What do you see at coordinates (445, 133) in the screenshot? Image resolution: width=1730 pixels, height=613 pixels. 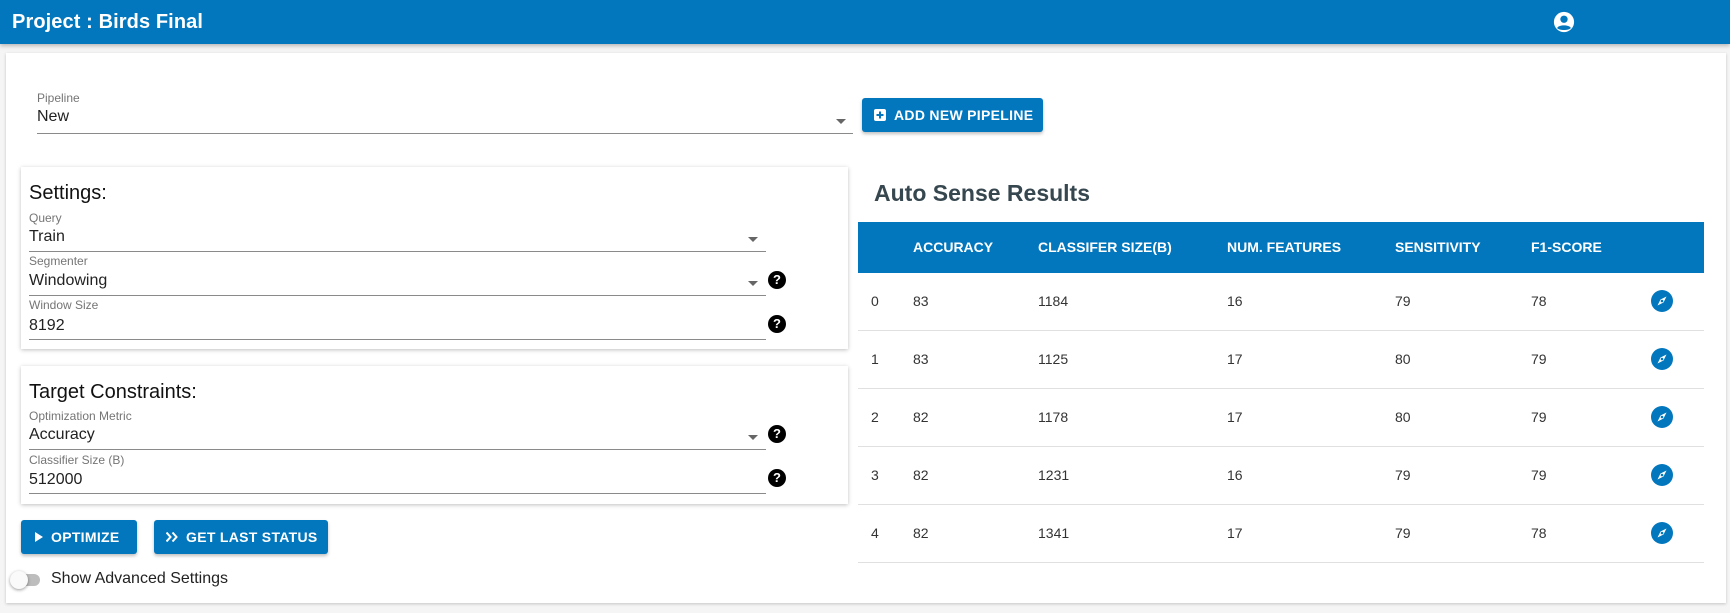 I see `pipeline-underline` at bounding box center [445, 133].